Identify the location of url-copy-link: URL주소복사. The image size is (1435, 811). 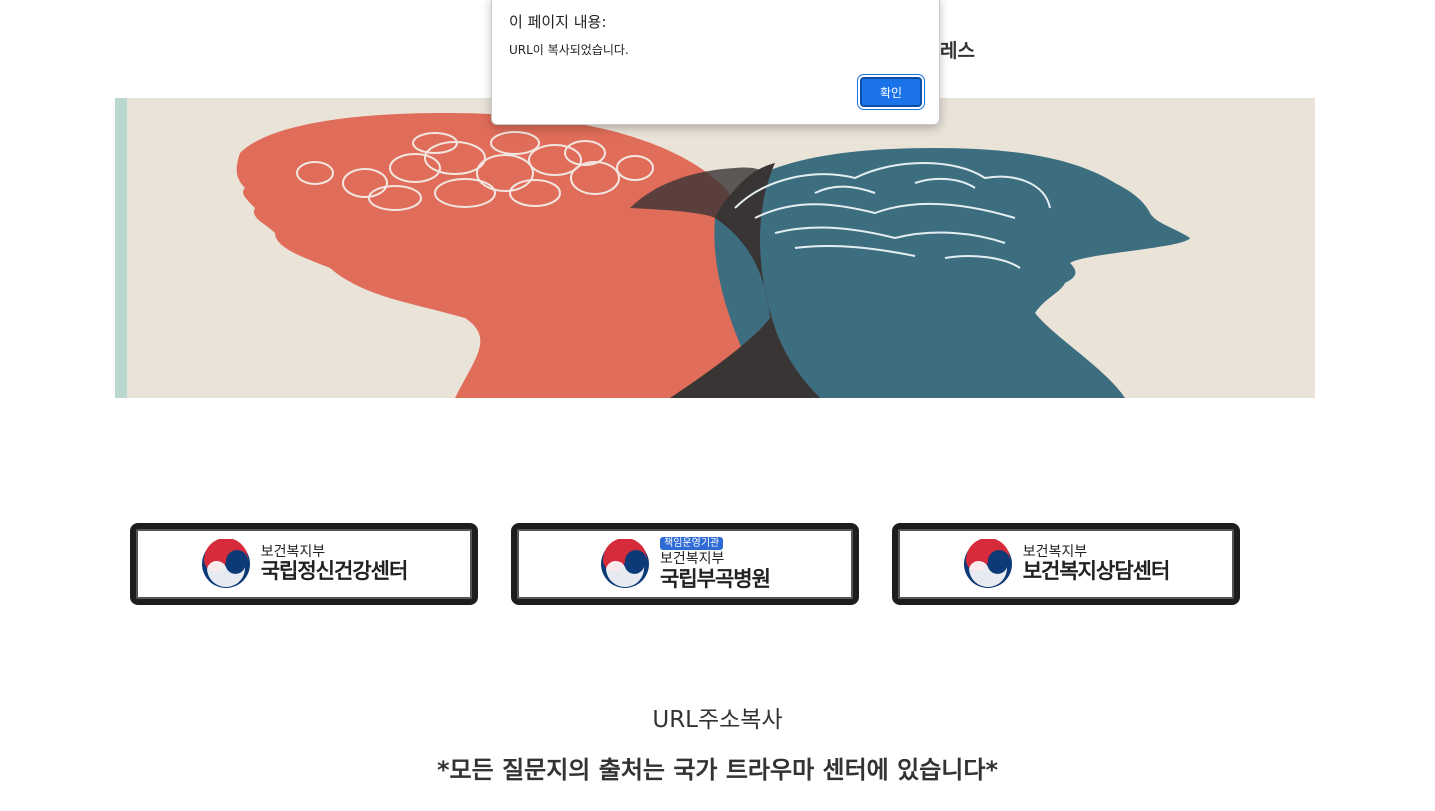
(717, 717).